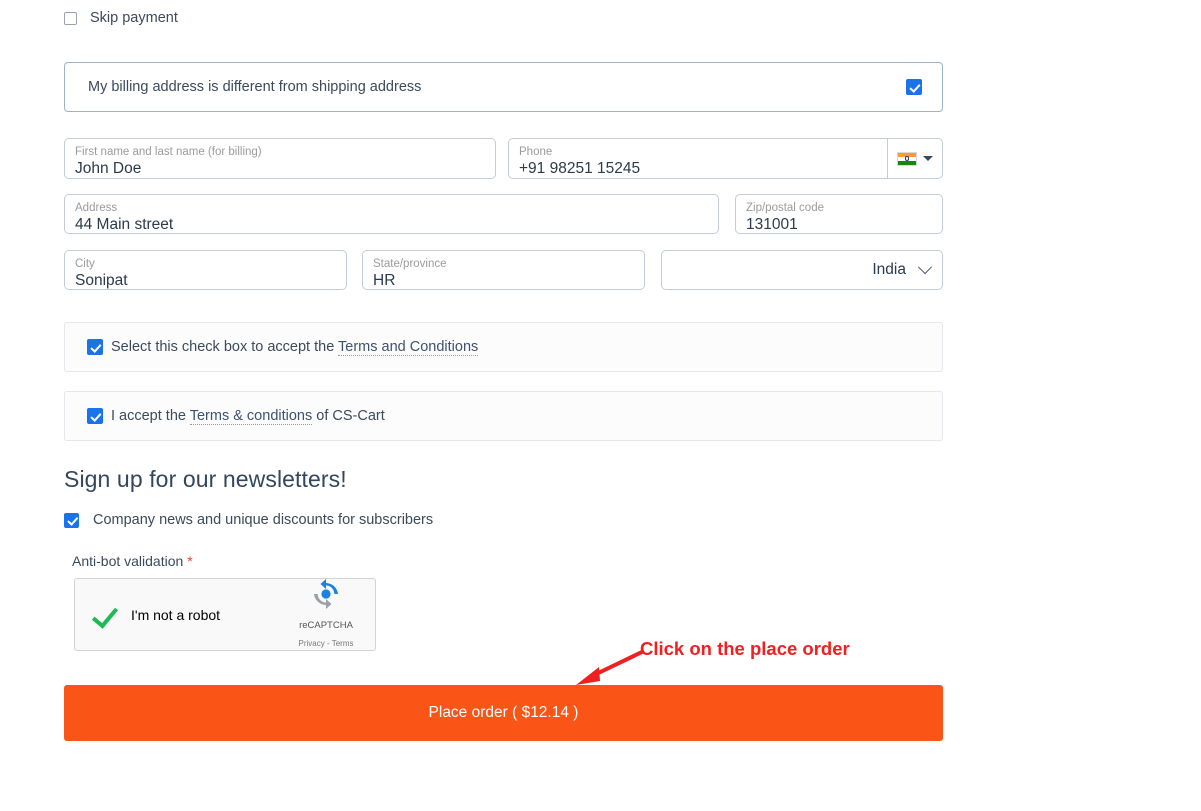 The height and width of the screenshot is (811, 1201). What do you see at coordinates (225, 347) in the screenshot?
I see `terms-conditions-prefix: Select this check box to accept the` at bounding box center [225, 347].